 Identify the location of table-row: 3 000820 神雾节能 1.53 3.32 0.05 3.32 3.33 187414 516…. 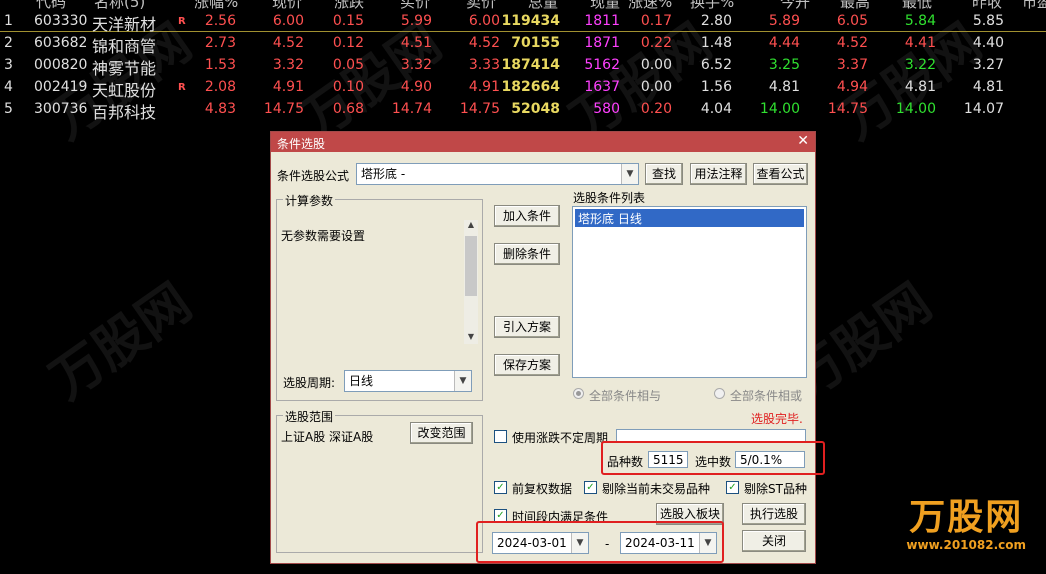
(523, 66).